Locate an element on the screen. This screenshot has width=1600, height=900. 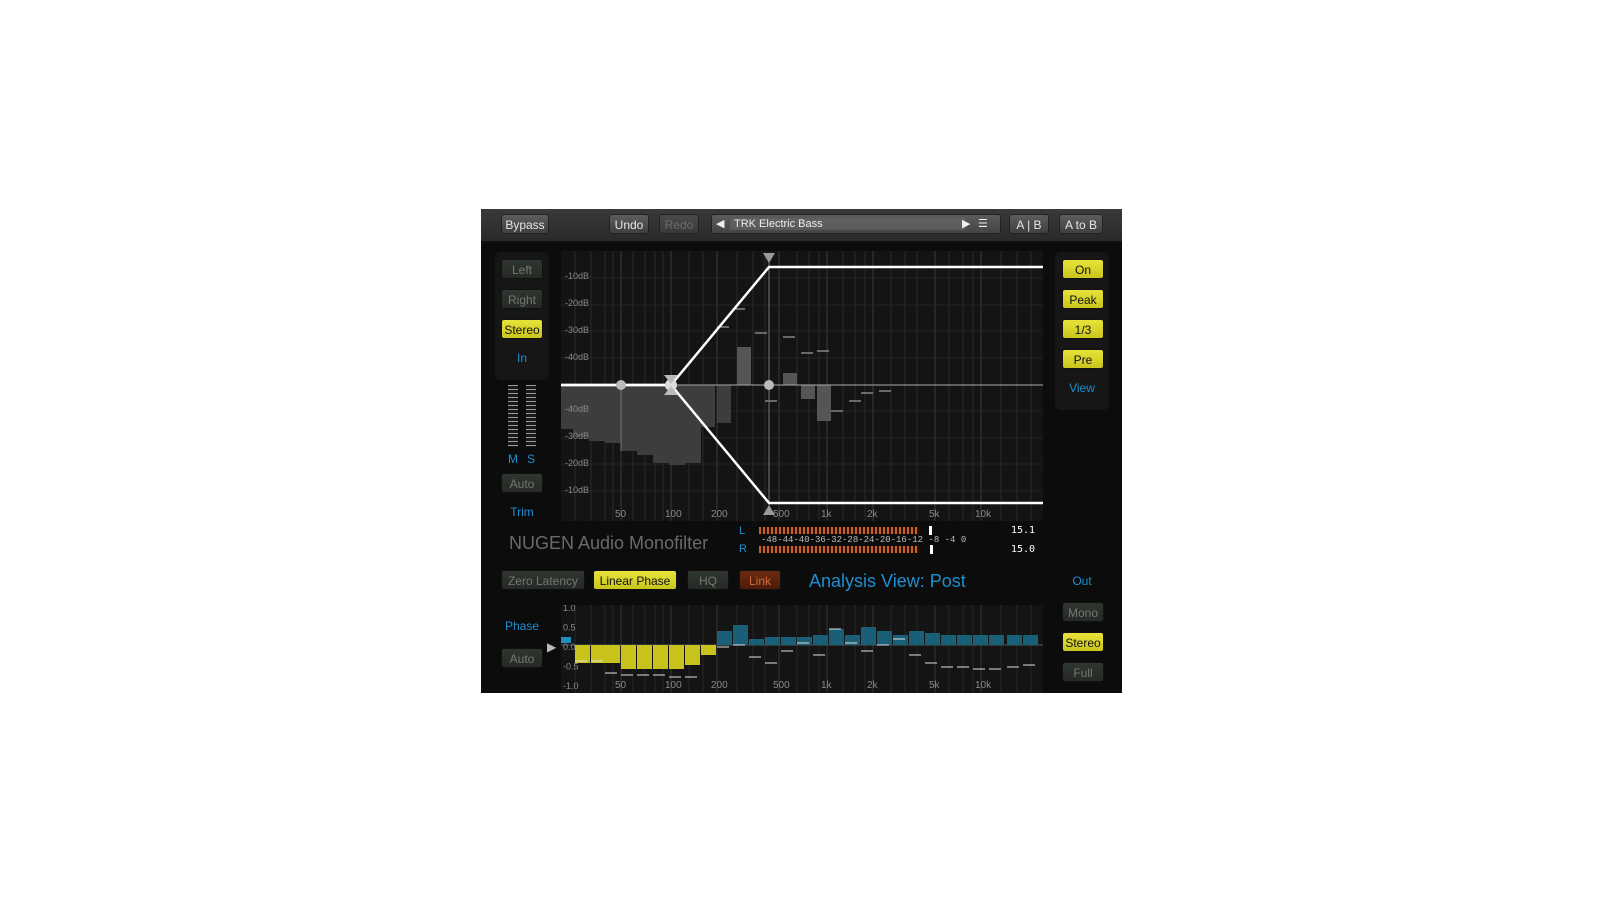
preset-selector: ◀ TRK Electric Bass ▶ ☰ is located at coordinates (856, 224).